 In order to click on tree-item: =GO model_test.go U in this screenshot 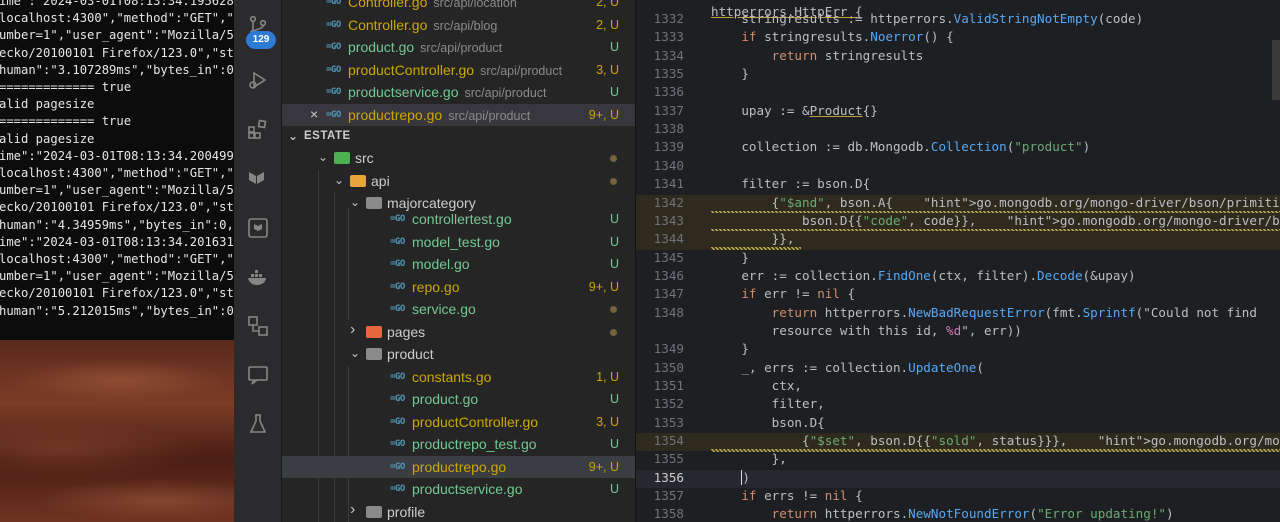, I will do `click(458, 242)`.